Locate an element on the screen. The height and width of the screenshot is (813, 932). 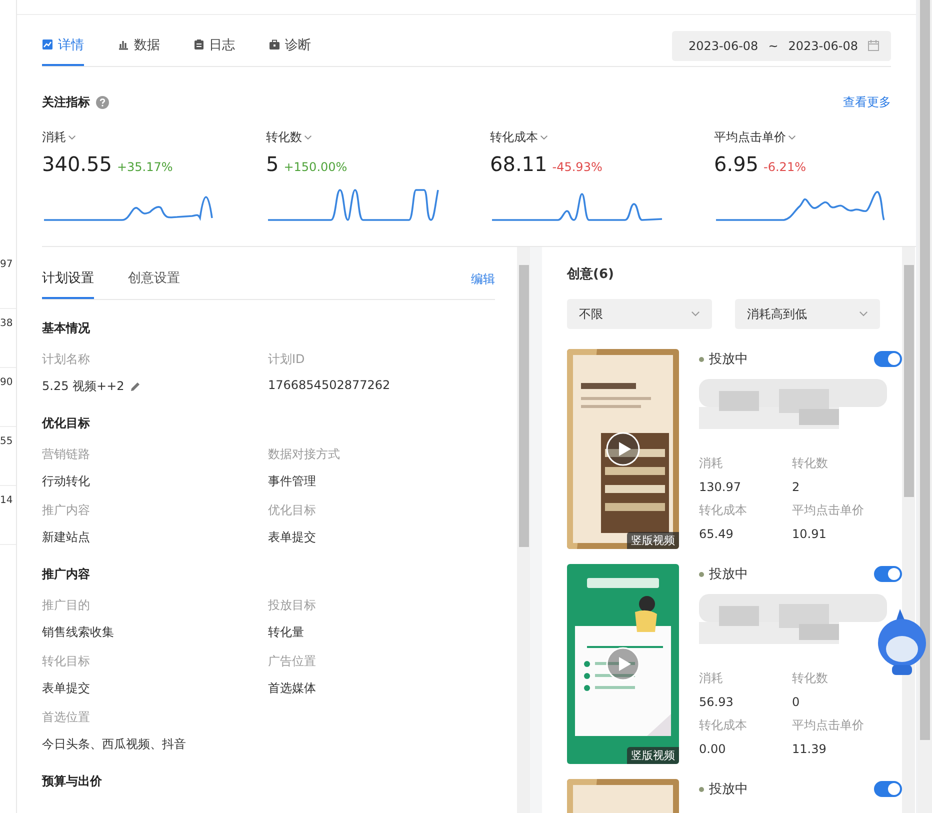
tab: 诊断 is located at coordinates (290, 45).